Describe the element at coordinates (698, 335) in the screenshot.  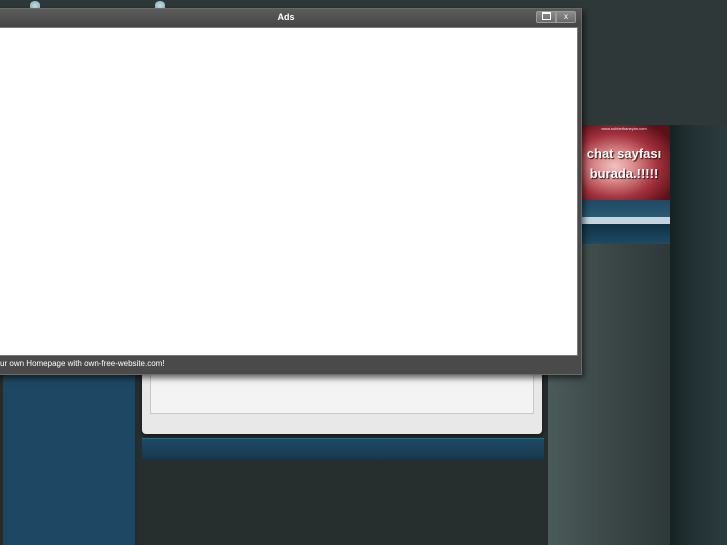
I see `far-right-gradient` at that location.